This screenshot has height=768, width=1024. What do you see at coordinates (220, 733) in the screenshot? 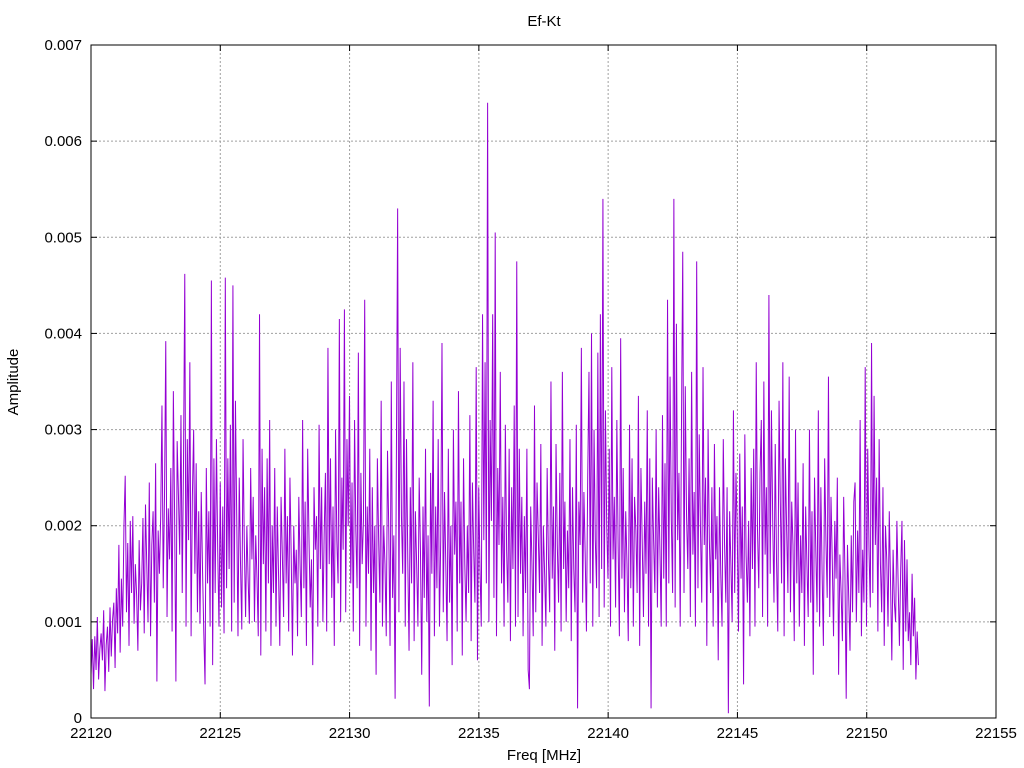
I see `x-tick-label: 22125` at bounding box center [220, 733].